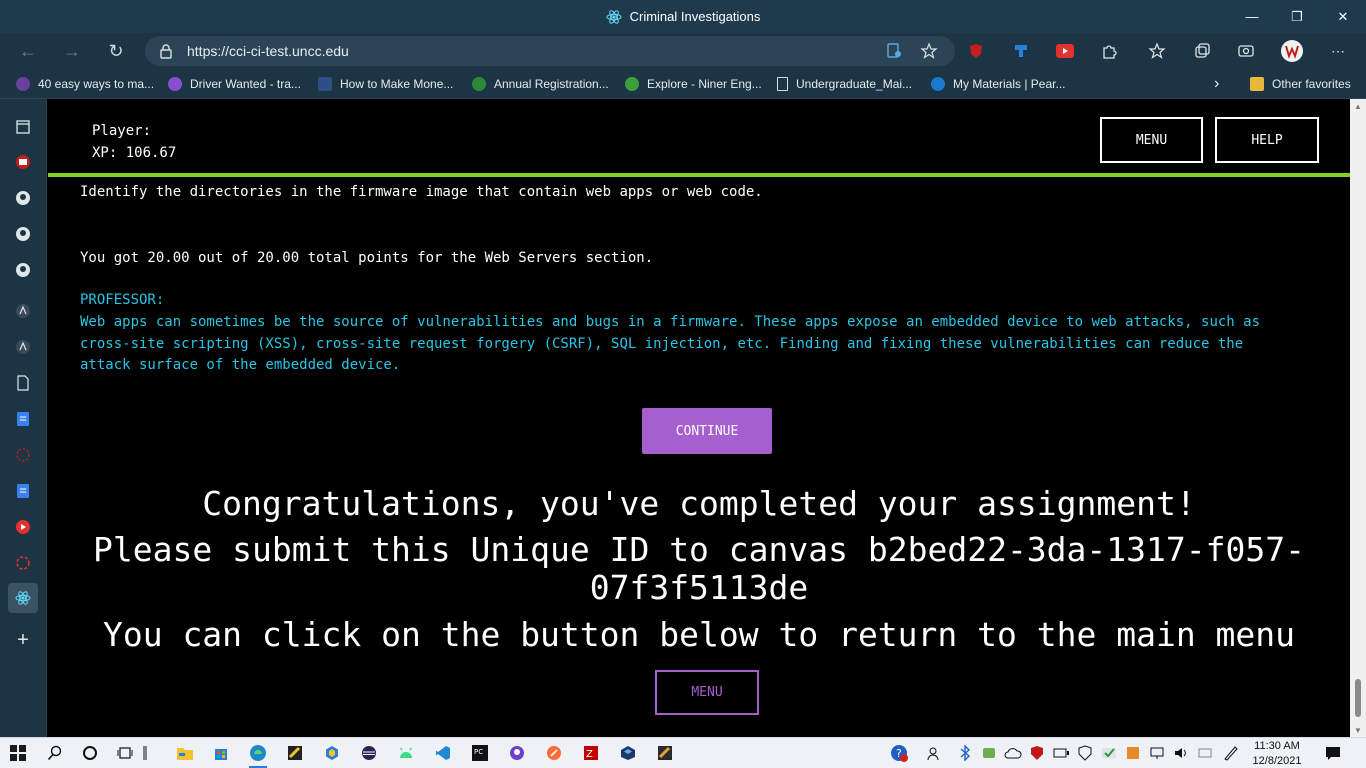 This screenshot has height=768, width=1366. I want to click on file-explorer-icon, so click(185, 753).